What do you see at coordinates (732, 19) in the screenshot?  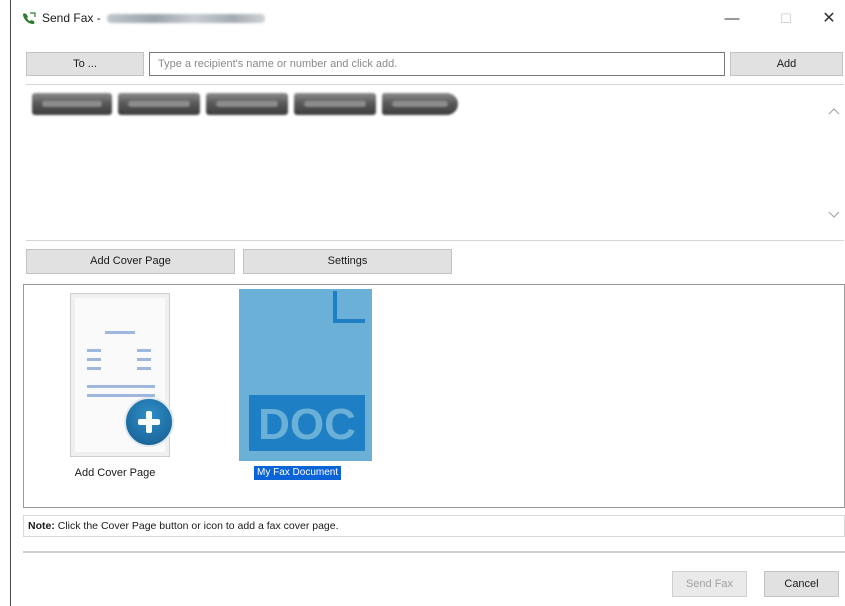 I see `minimize-button: —` at bounding box center [732, 19].